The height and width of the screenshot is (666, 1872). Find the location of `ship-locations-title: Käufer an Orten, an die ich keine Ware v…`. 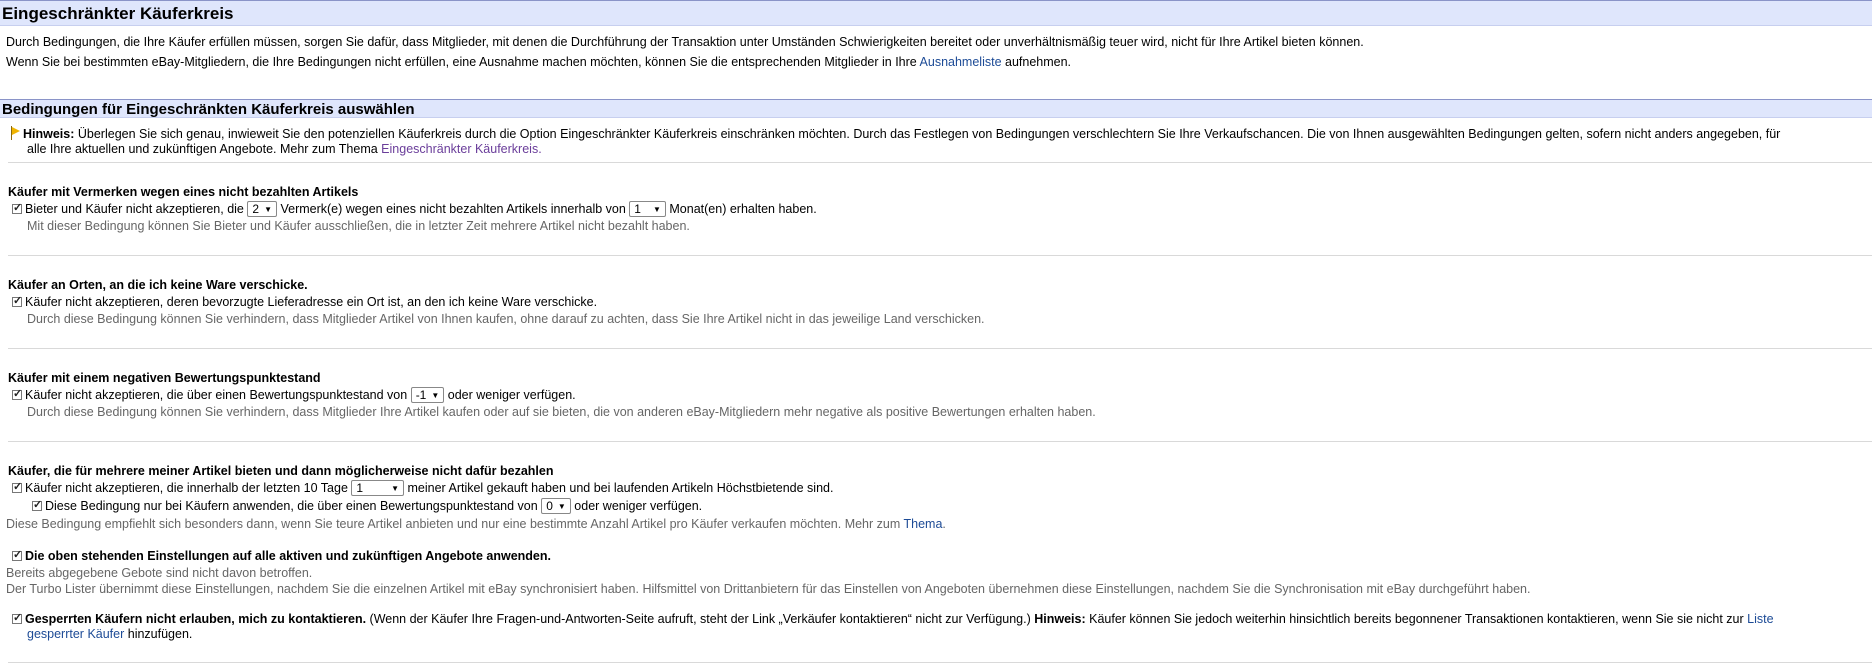

ship-locations-title: Käufer an Orten, an die ich keine Ware v… is located at coordinates (158, 285).